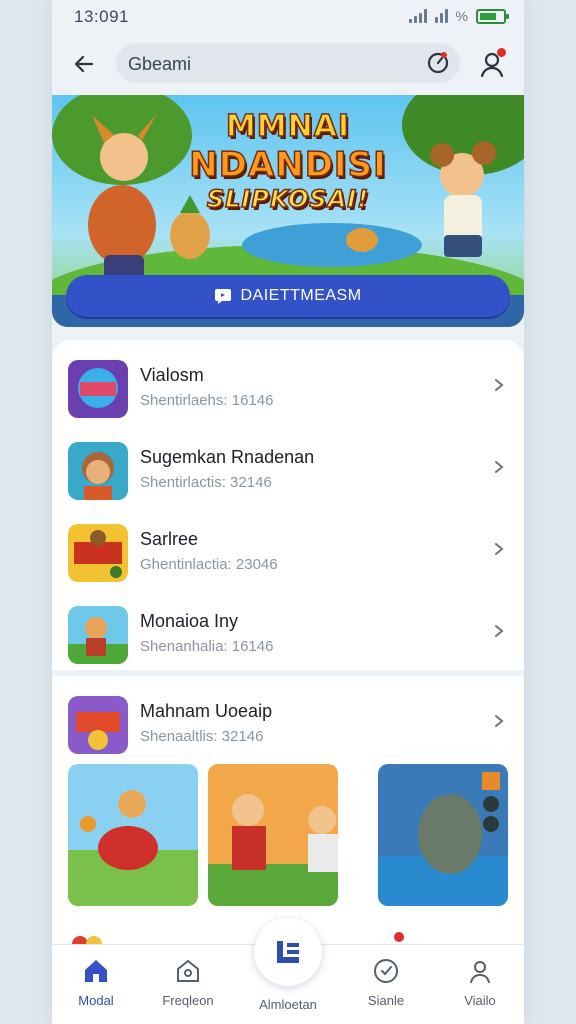 The height and width of the screenshot is (1024, 576). Describe the element at coordinates (386, 1000) in the screenshot. I see `nav-label: Sianle` at that location.